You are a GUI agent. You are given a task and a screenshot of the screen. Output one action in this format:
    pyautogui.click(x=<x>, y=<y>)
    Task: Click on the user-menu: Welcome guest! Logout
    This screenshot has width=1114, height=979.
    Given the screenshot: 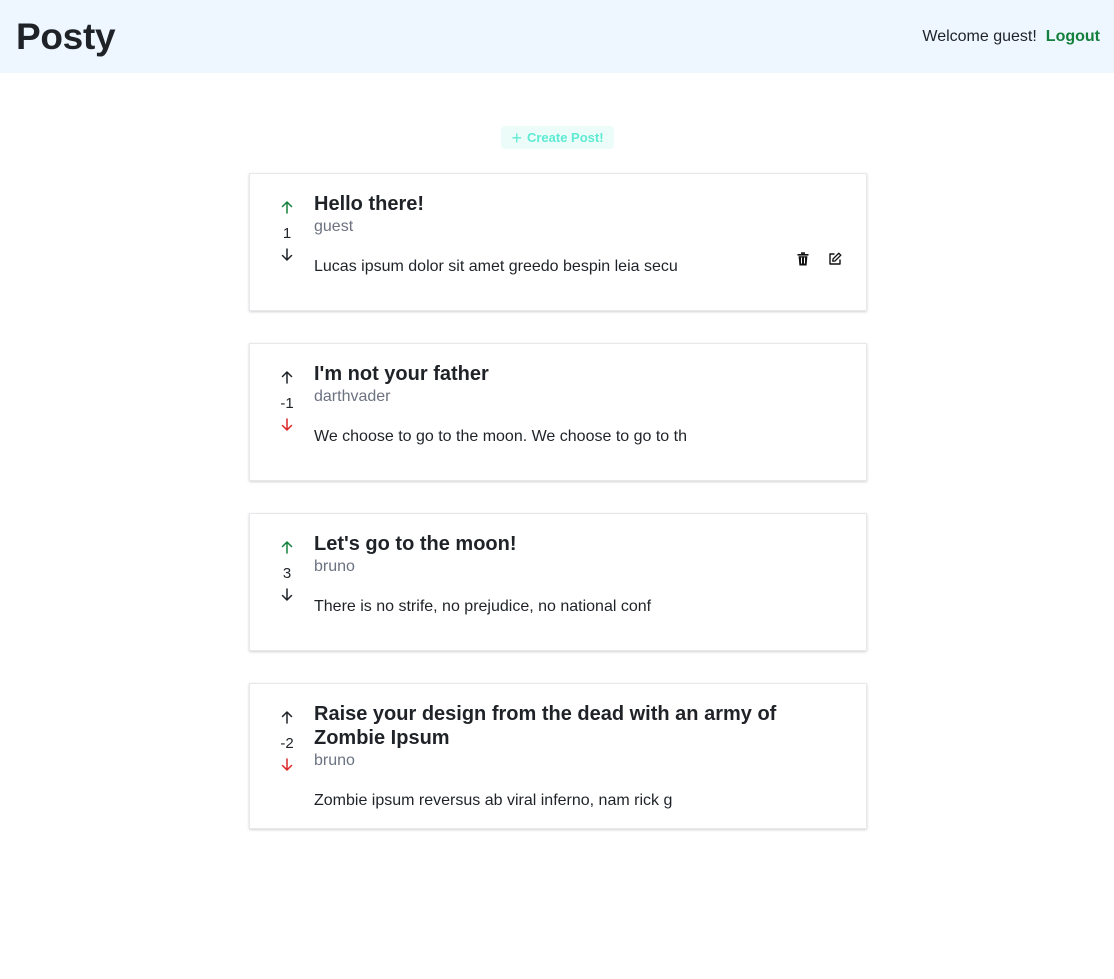 What is the action you would take?
    pyautogui.click(x=1011, y=37)
    